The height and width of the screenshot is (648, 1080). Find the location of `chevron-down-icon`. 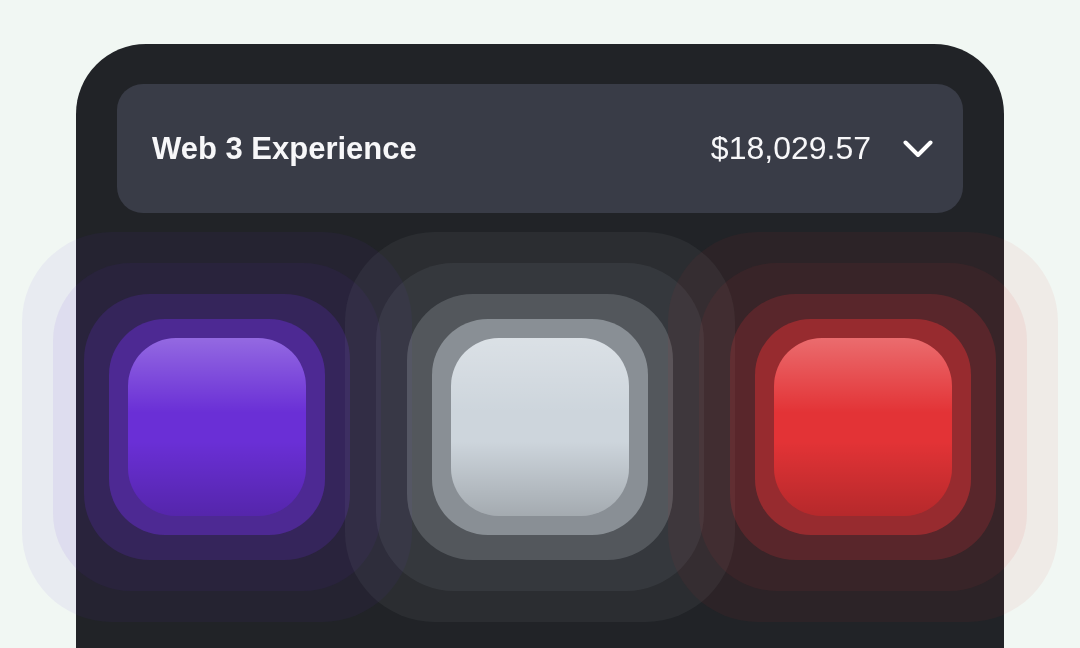

chevron-down-icon is located at coordinates (918, 148).